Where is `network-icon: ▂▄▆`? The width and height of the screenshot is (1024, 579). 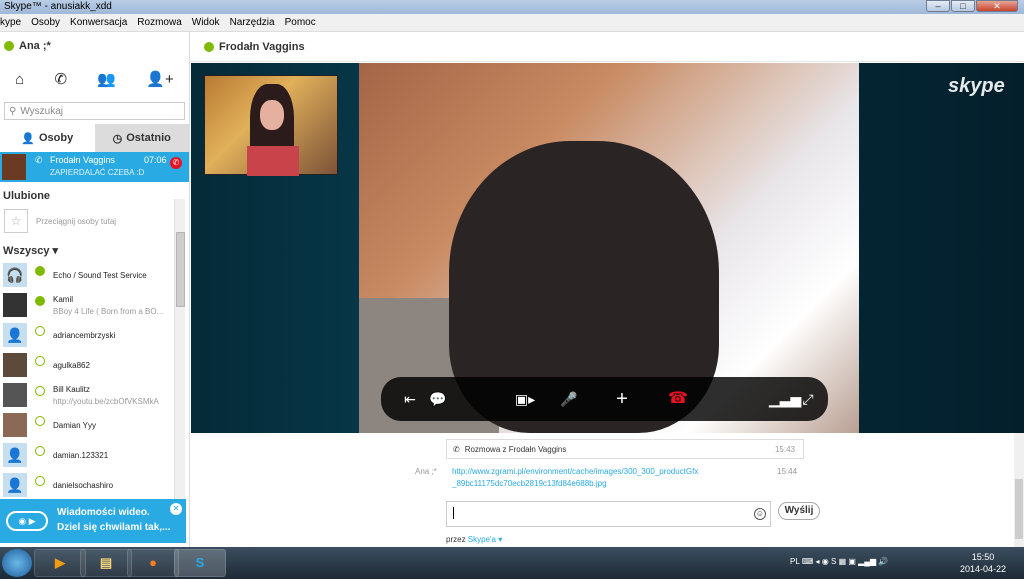 network-icon: ▂▄▆ is located at coordinates (867, 561).